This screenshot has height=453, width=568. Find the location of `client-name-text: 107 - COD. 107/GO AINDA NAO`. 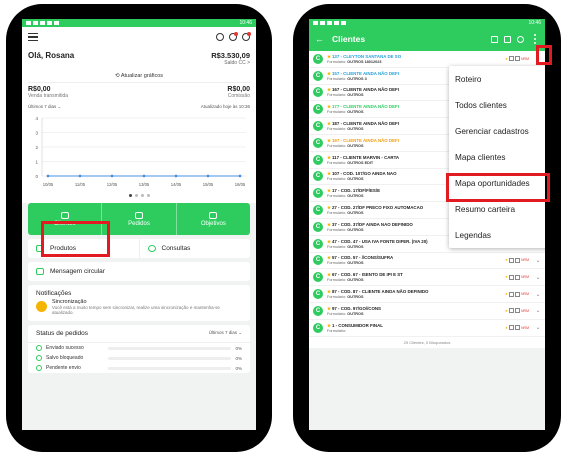

client-name-text: 107 - COD. 107/GO AINDA NAO is located at coordinates (364, 174).